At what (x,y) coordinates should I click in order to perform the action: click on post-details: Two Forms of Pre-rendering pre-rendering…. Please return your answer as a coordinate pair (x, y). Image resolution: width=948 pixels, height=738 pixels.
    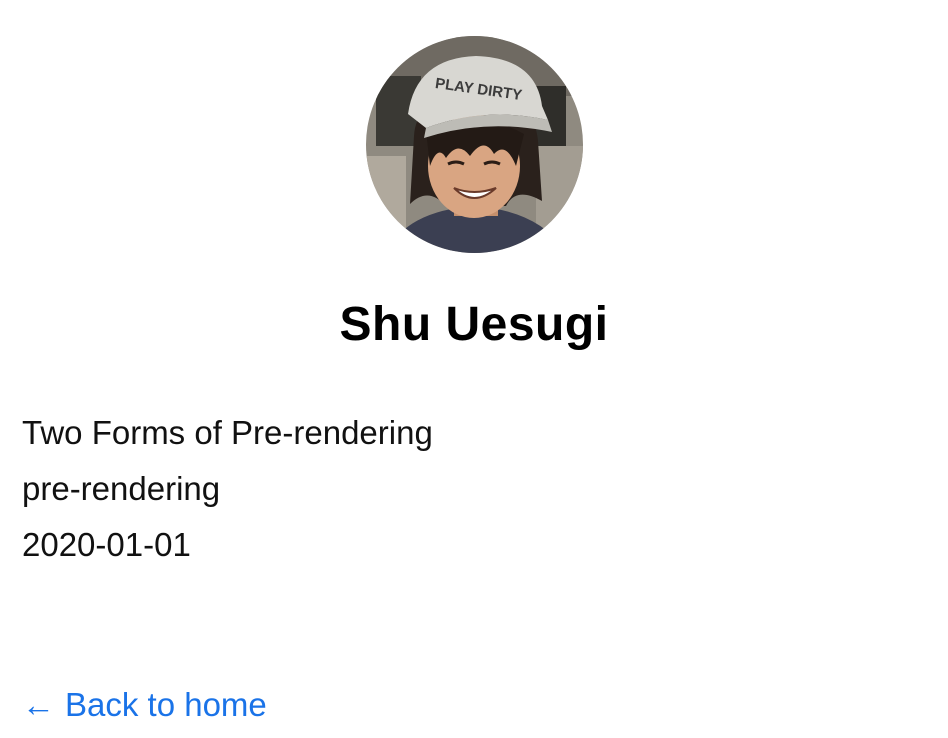
    Looking at the image, I should click on (227, 489).